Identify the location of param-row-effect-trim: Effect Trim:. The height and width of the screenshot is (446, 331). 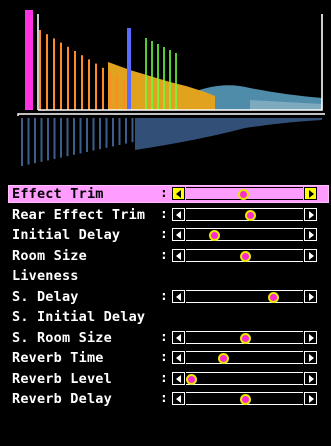
(165, 194).